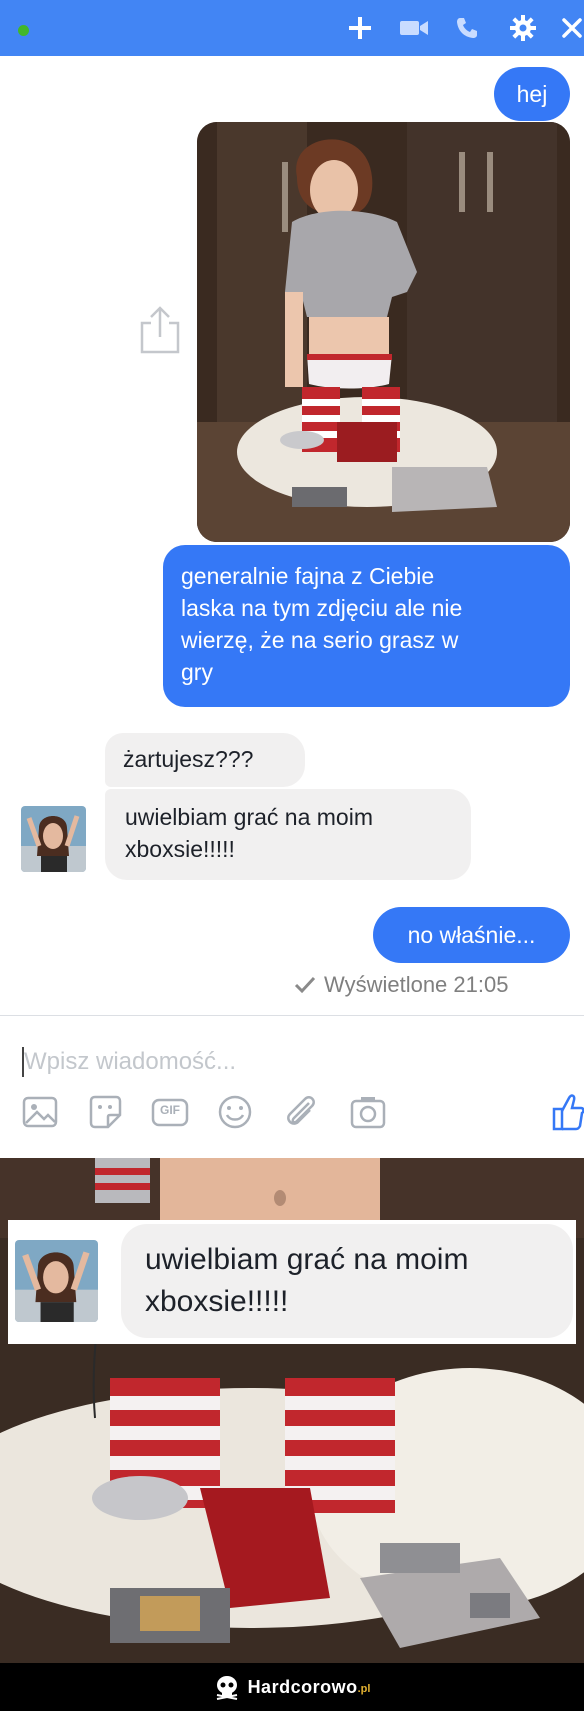 The image size is (584, 1711). What do you see at coordinates (308, 576) in the screenshot?
I see `message-line: generalnie fajna z Ciebie` at bounding box center [308, 576].